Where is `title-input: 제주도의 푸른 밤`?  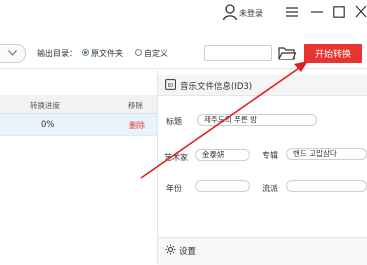 title-input: 제주도의 푸른 밤 is located at coordinates (257, 120).